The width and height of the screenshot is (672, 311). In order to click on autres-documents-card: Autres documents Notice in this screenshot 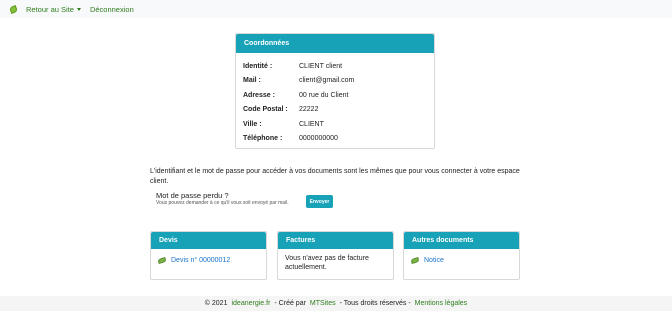, I will do `click(461, 255)`.